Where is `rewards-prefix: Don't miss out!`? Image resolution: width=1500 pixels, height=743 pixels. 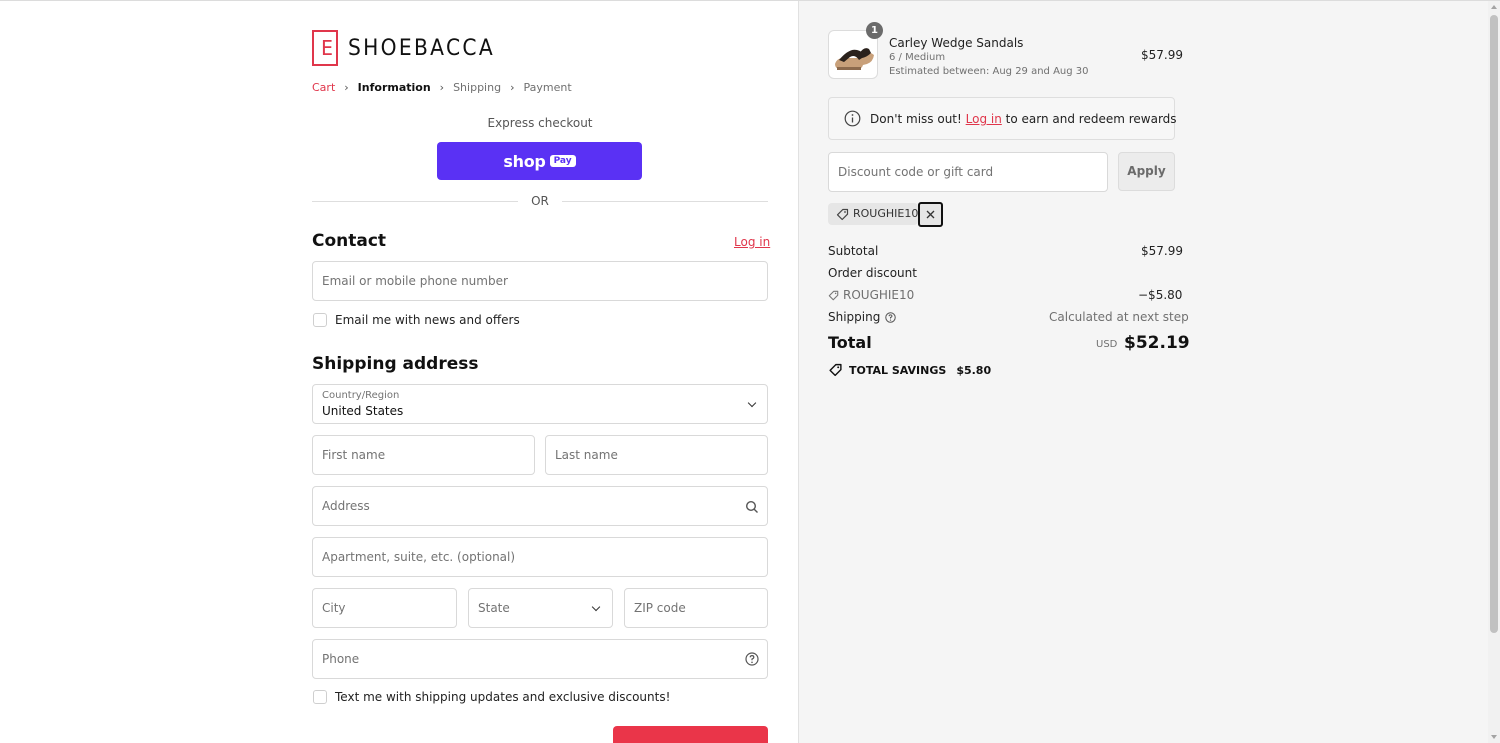 rewards-prefix: Don't miss out! is located at coordinates (916, 119).